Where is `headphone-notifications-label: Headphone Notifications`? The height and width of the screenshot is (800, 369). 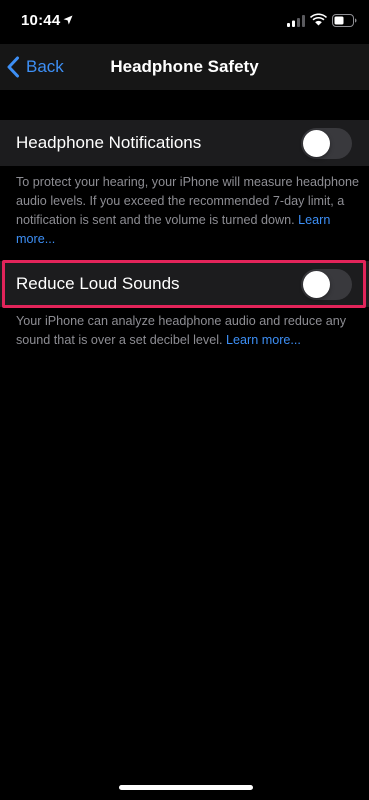
headphone-notifications-label: Headphone Notifications is located at coordinates (109, 142).